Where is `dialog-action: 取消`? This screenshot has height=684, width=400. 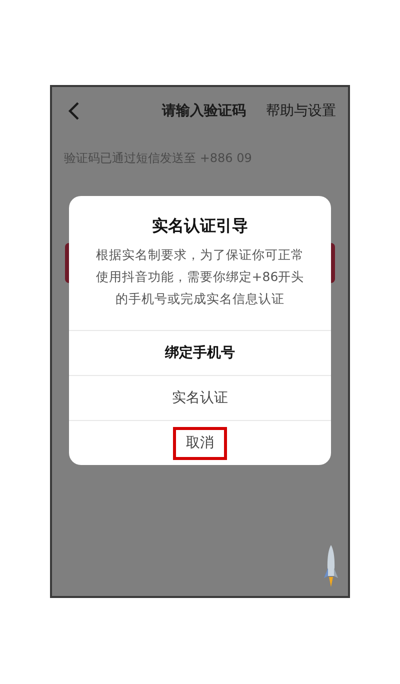
dialog-action: 取消 is located at coordinates (200, 443).